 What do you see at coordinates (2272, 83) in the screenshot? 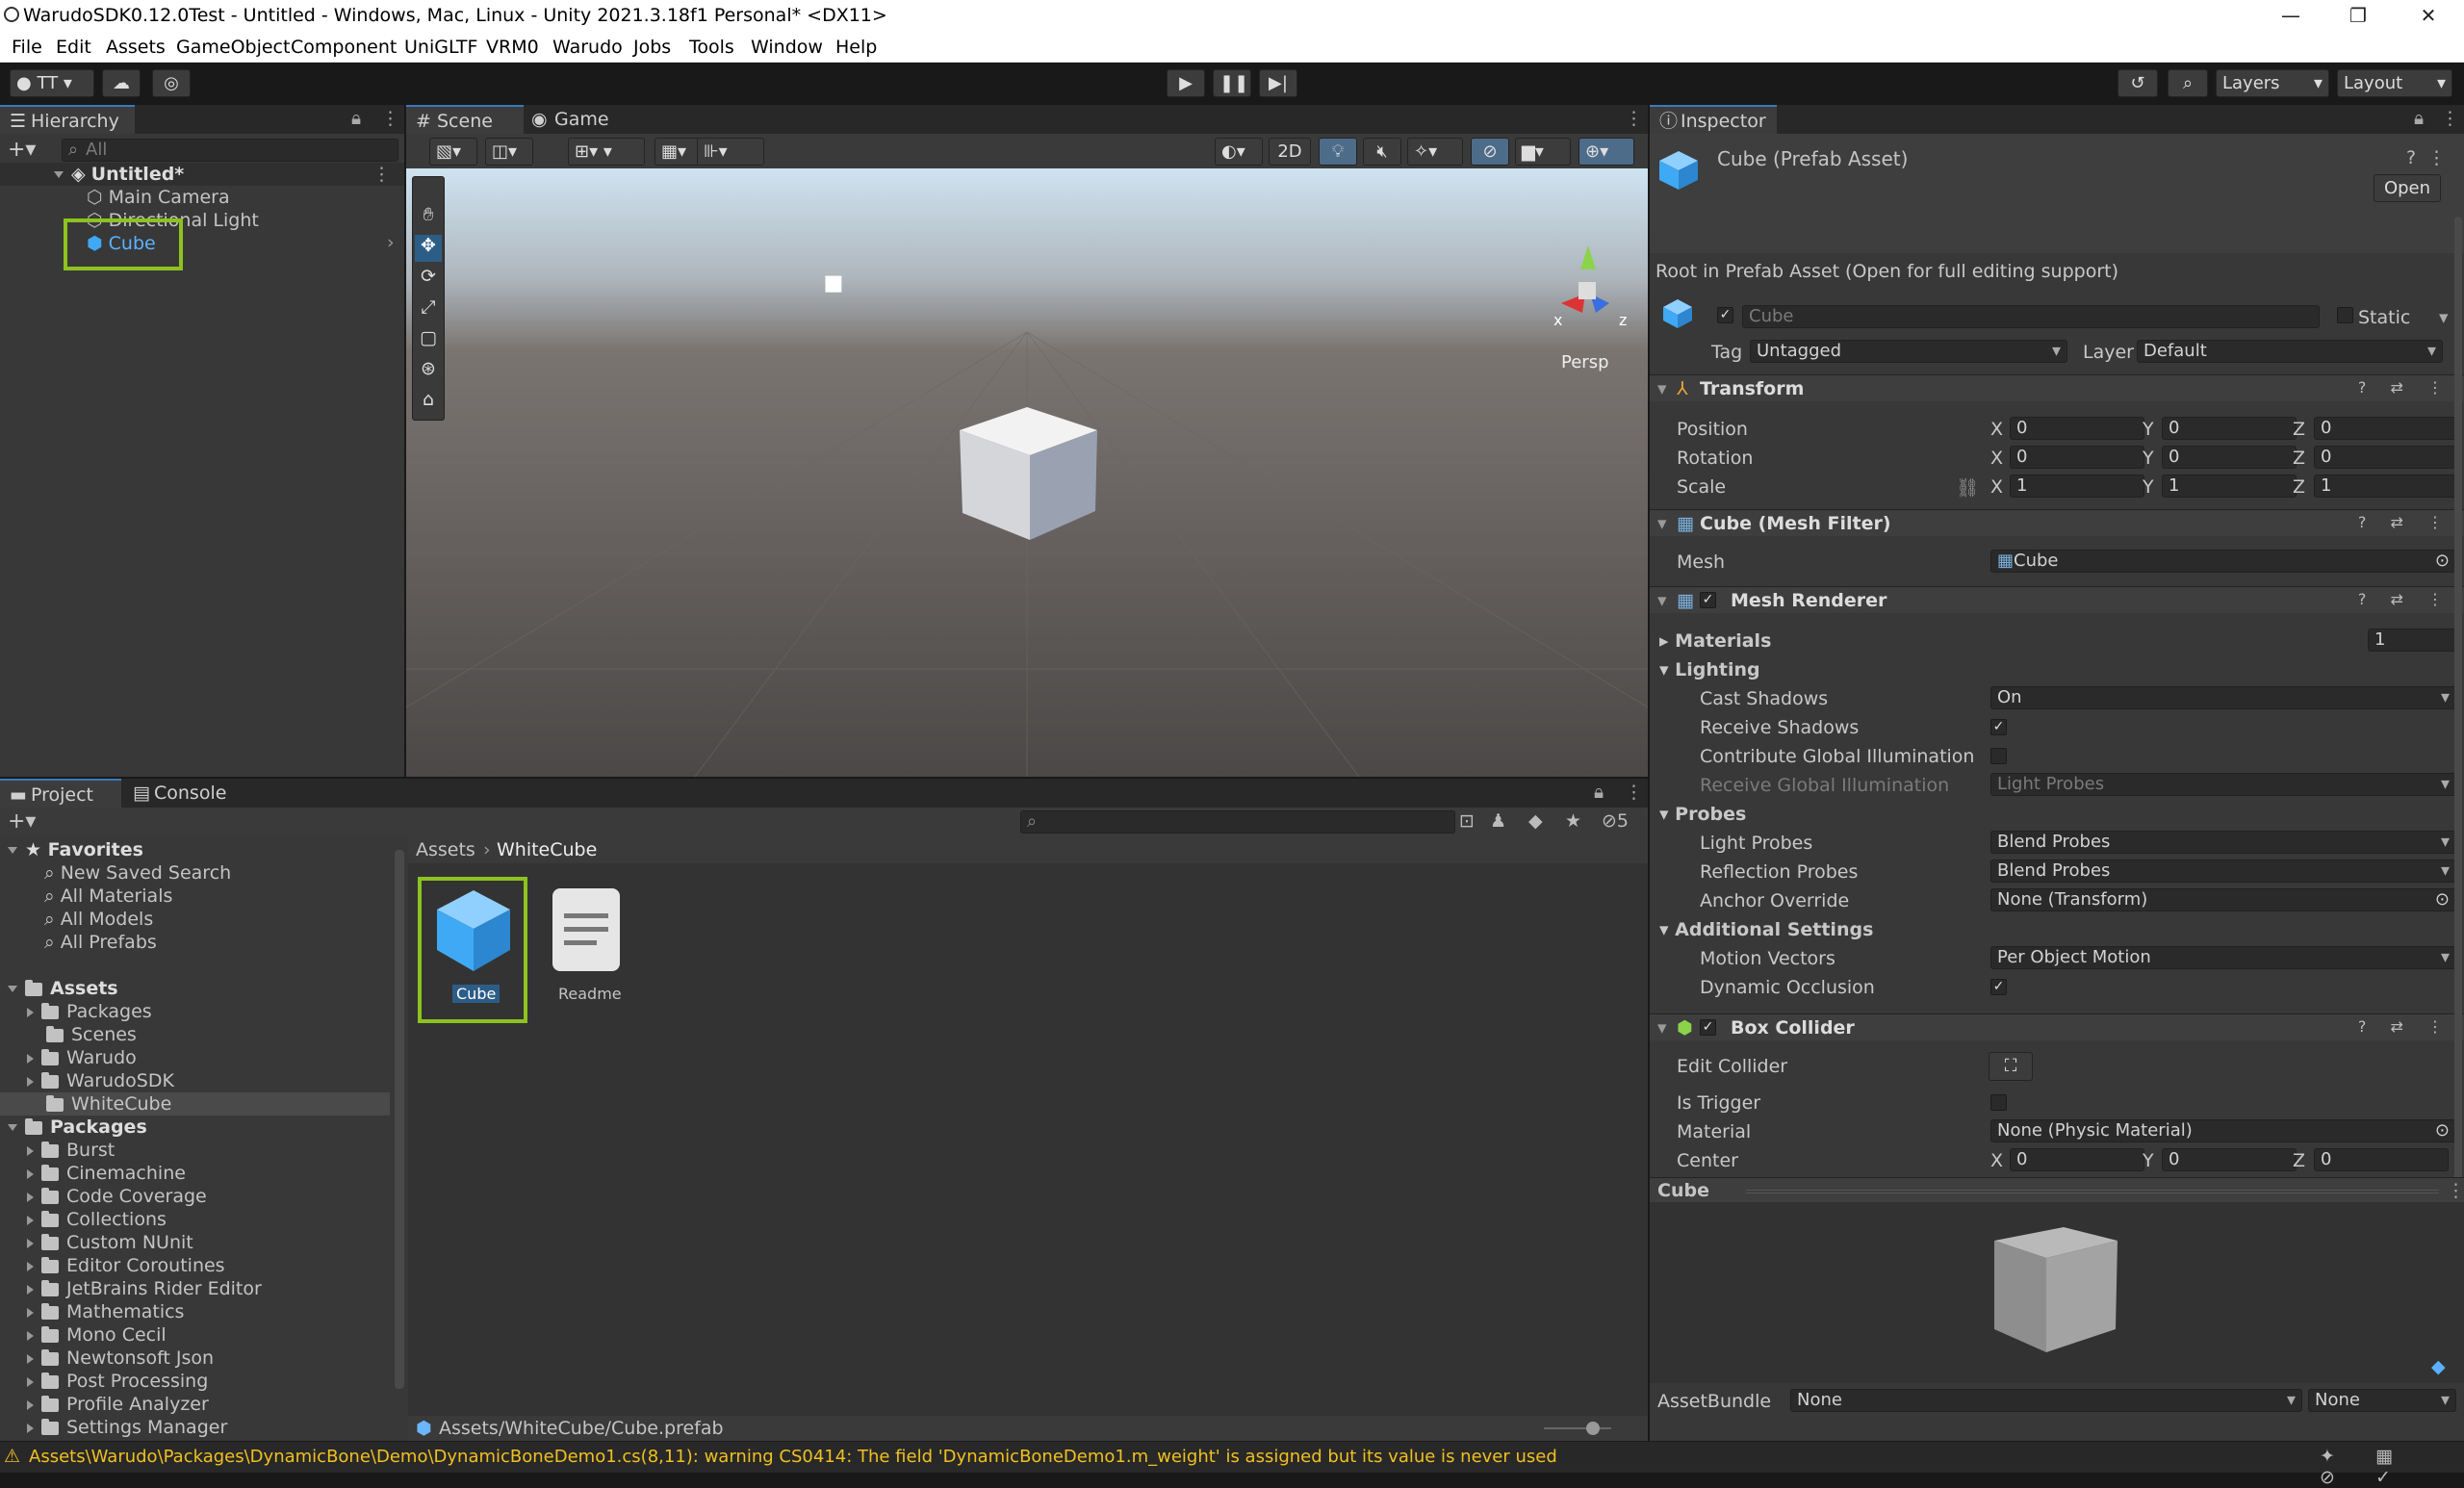
I see `layers-dropdown: Layers ▾` at bounding box center [2272, 83].